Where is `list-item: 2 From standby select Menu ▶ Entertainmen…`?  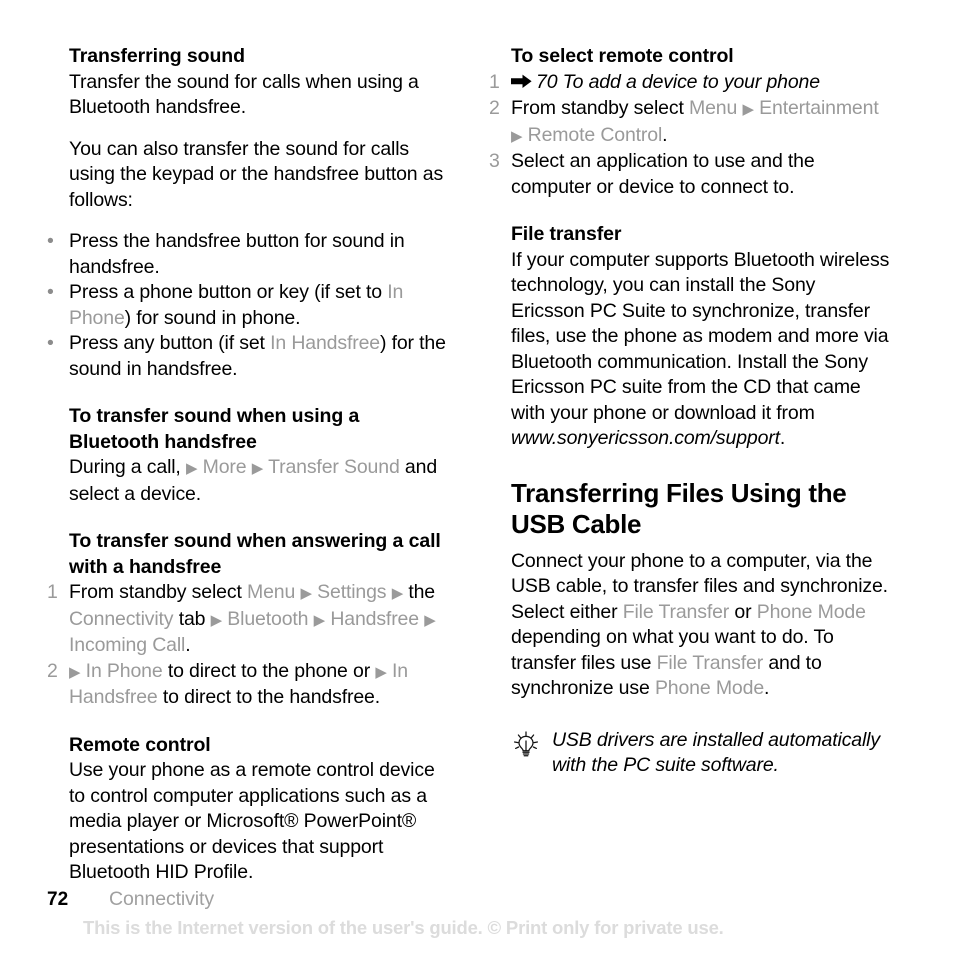
list-item: 2 From standby select Menu ▶ Entertainmen… is located at coordinates (691, 122).